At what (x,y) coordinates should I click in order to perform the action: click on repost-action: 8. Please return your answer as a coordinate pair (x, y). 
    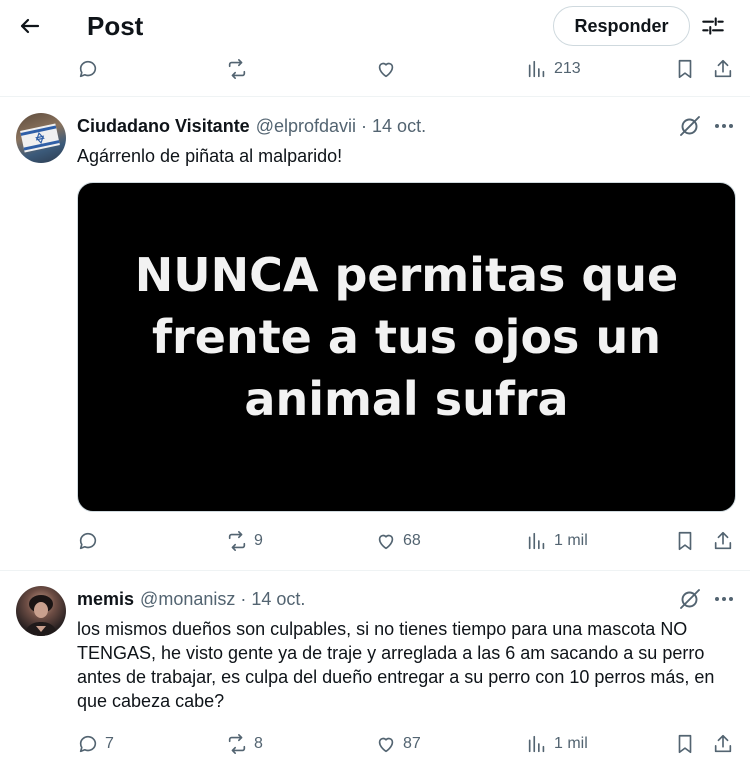
    Looking at the image, I should click on (244, 744).